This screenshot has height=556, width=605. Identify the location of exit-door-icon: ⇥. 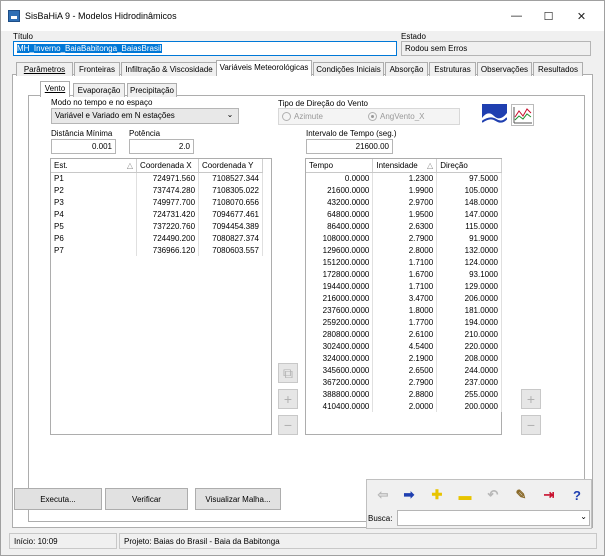
(549, 495).